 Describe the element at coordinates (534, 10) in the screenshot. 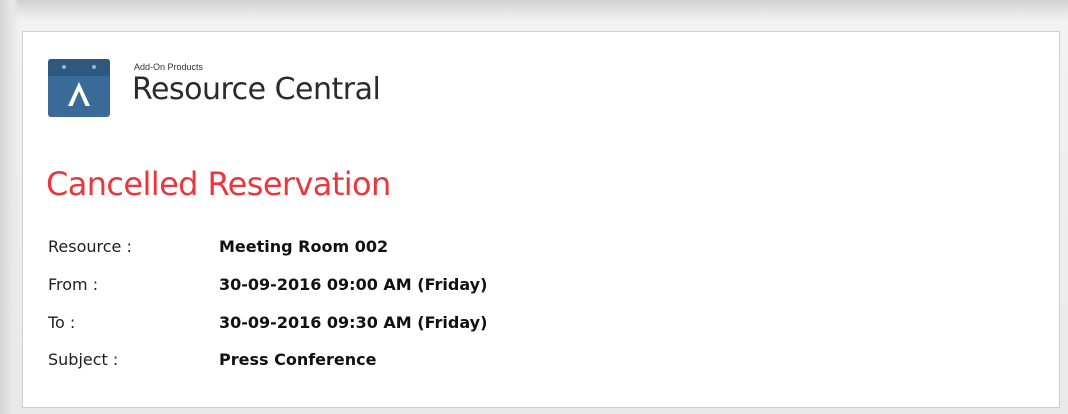

I see `window-shadow-top` at that location.